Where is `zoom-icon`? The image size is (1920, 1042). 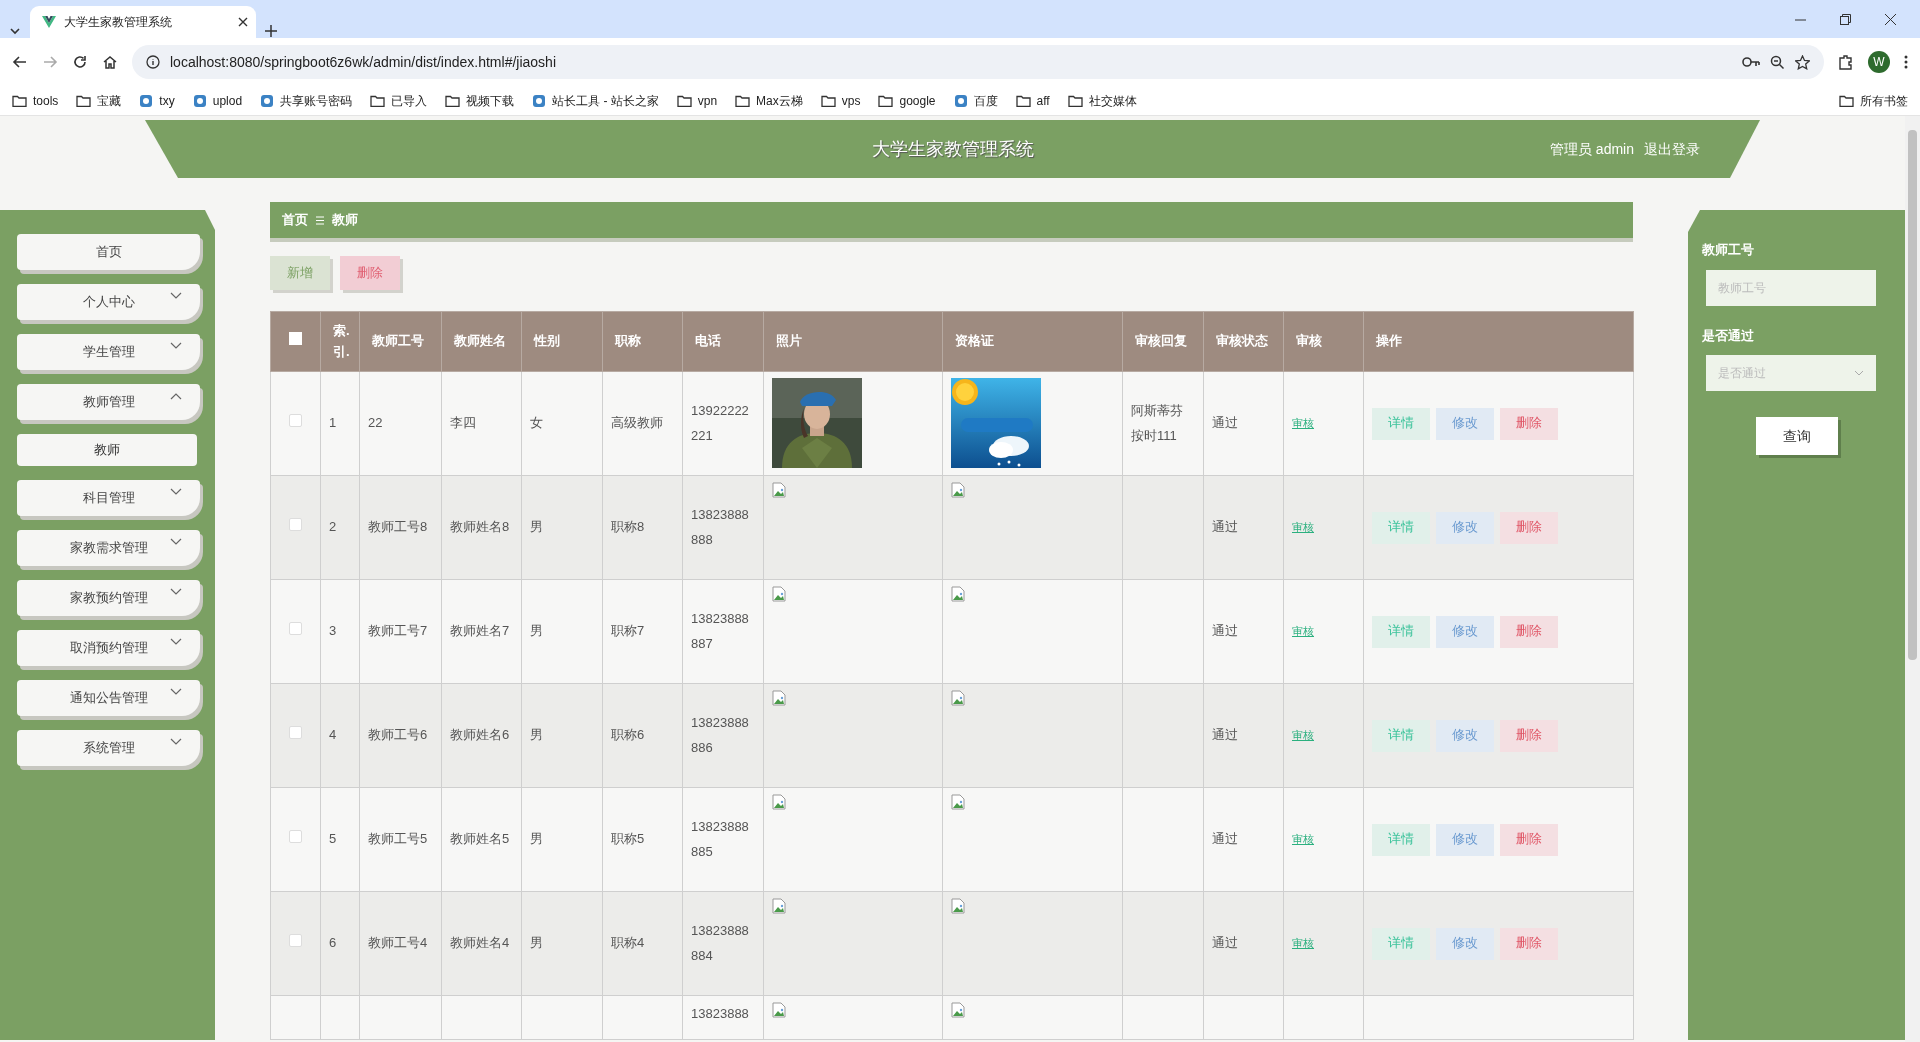
zoom-icon is located at coordinates (1777, 62).